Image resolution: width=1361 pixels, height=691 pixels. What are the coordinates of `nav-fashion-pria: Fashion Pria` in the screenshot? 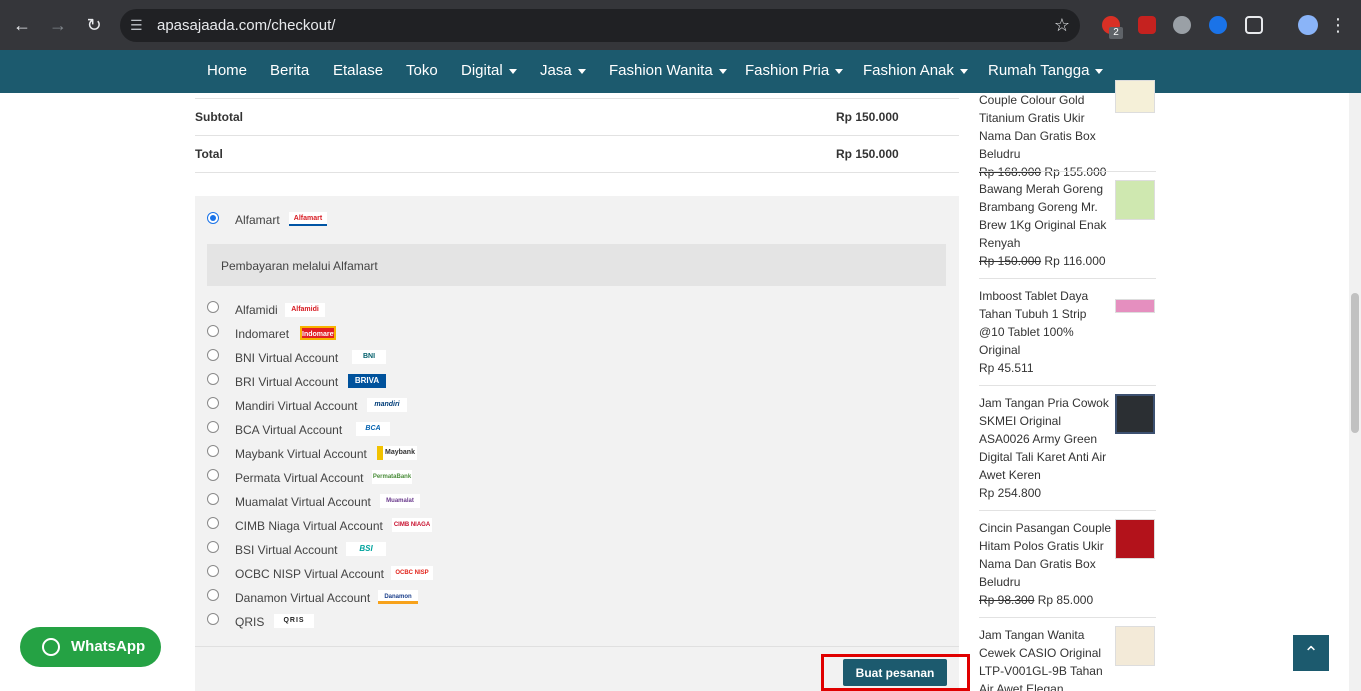 It's located at (794, 70).